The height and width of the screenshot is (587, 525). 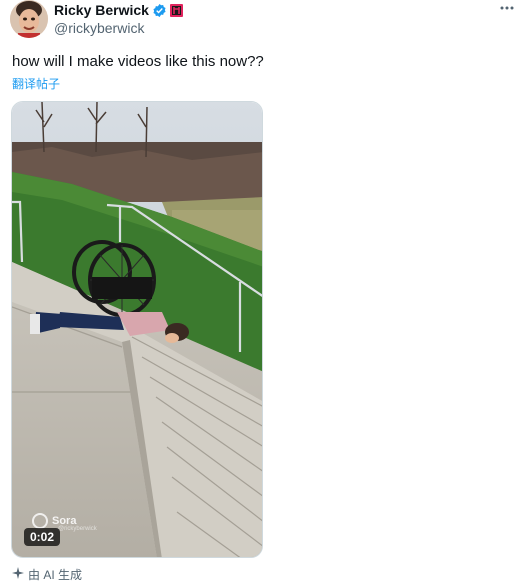 What do you see at coordinates (55, 575) in the screenshot?
I see `ai-generated-label: 由 AI 生成` at bounding box center [55, 575].